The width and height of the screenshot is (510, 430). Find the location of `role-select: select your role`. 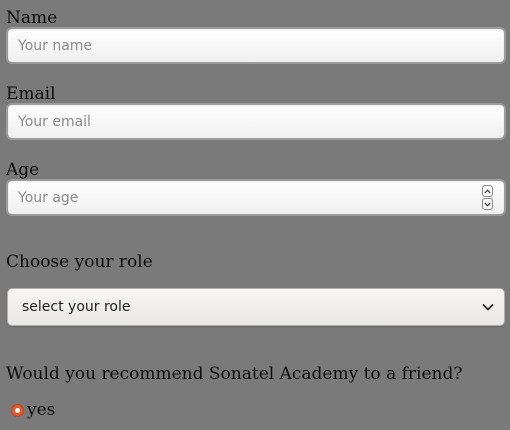

role-select: select your role is located at coordinates (256, 307).